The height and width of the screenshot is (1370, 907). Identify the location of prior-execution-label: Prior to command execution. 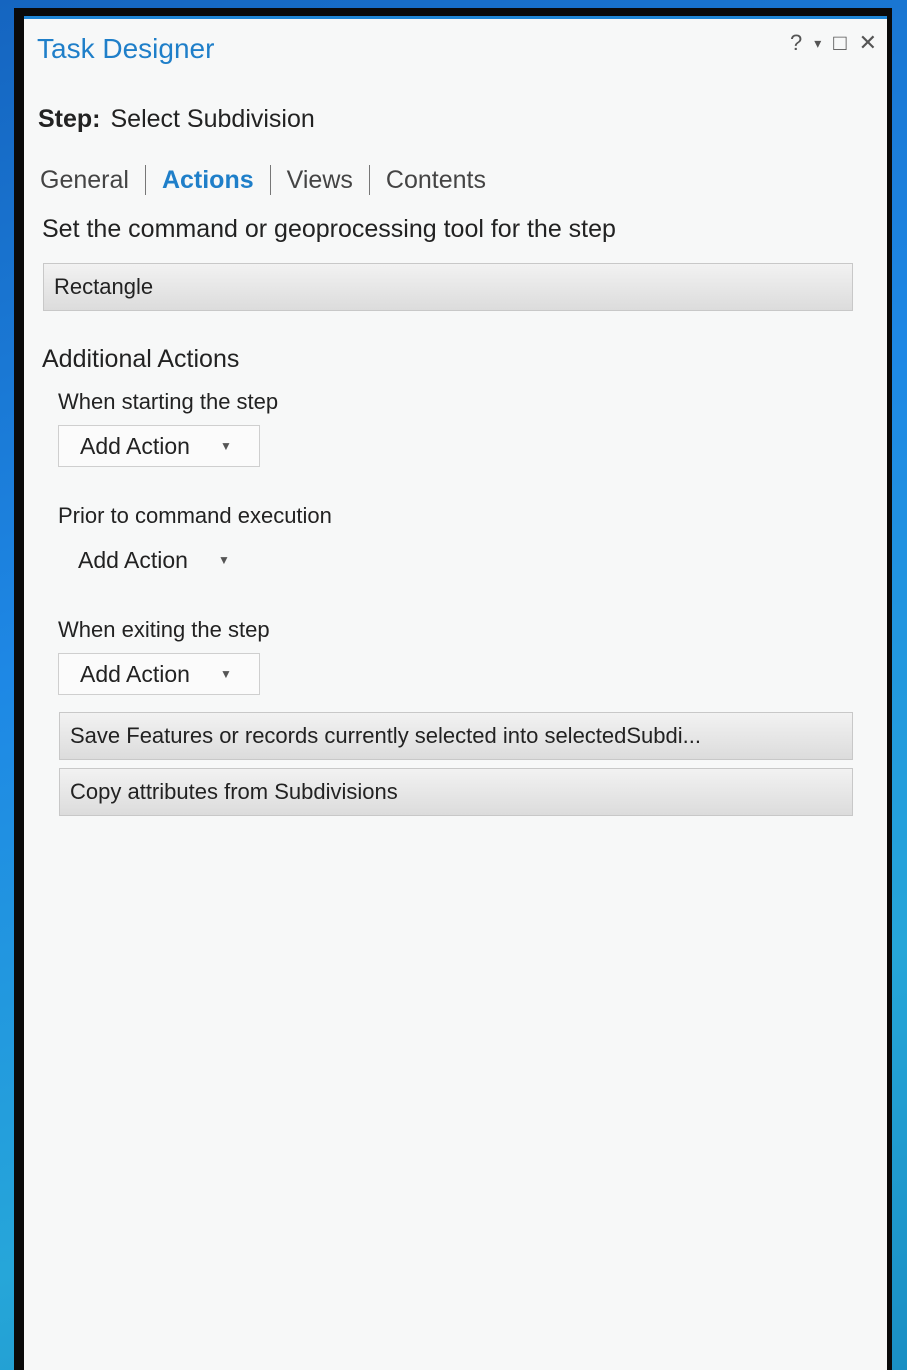
(195, 515).